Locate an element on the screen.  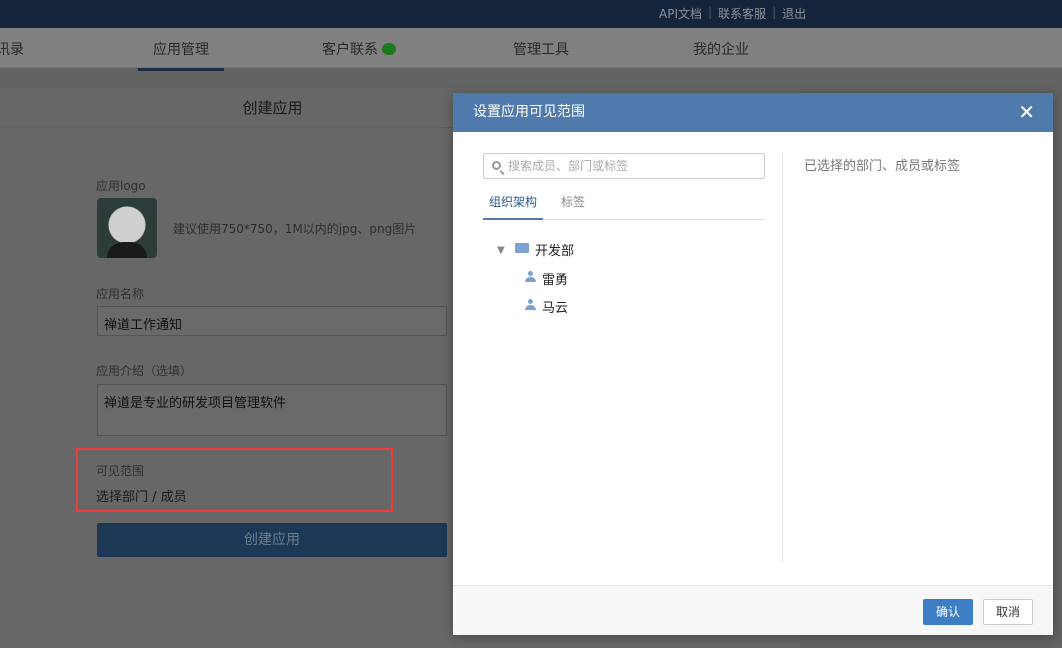
dialog-footer: 确认 取消 is located at coordinates (753, 610).